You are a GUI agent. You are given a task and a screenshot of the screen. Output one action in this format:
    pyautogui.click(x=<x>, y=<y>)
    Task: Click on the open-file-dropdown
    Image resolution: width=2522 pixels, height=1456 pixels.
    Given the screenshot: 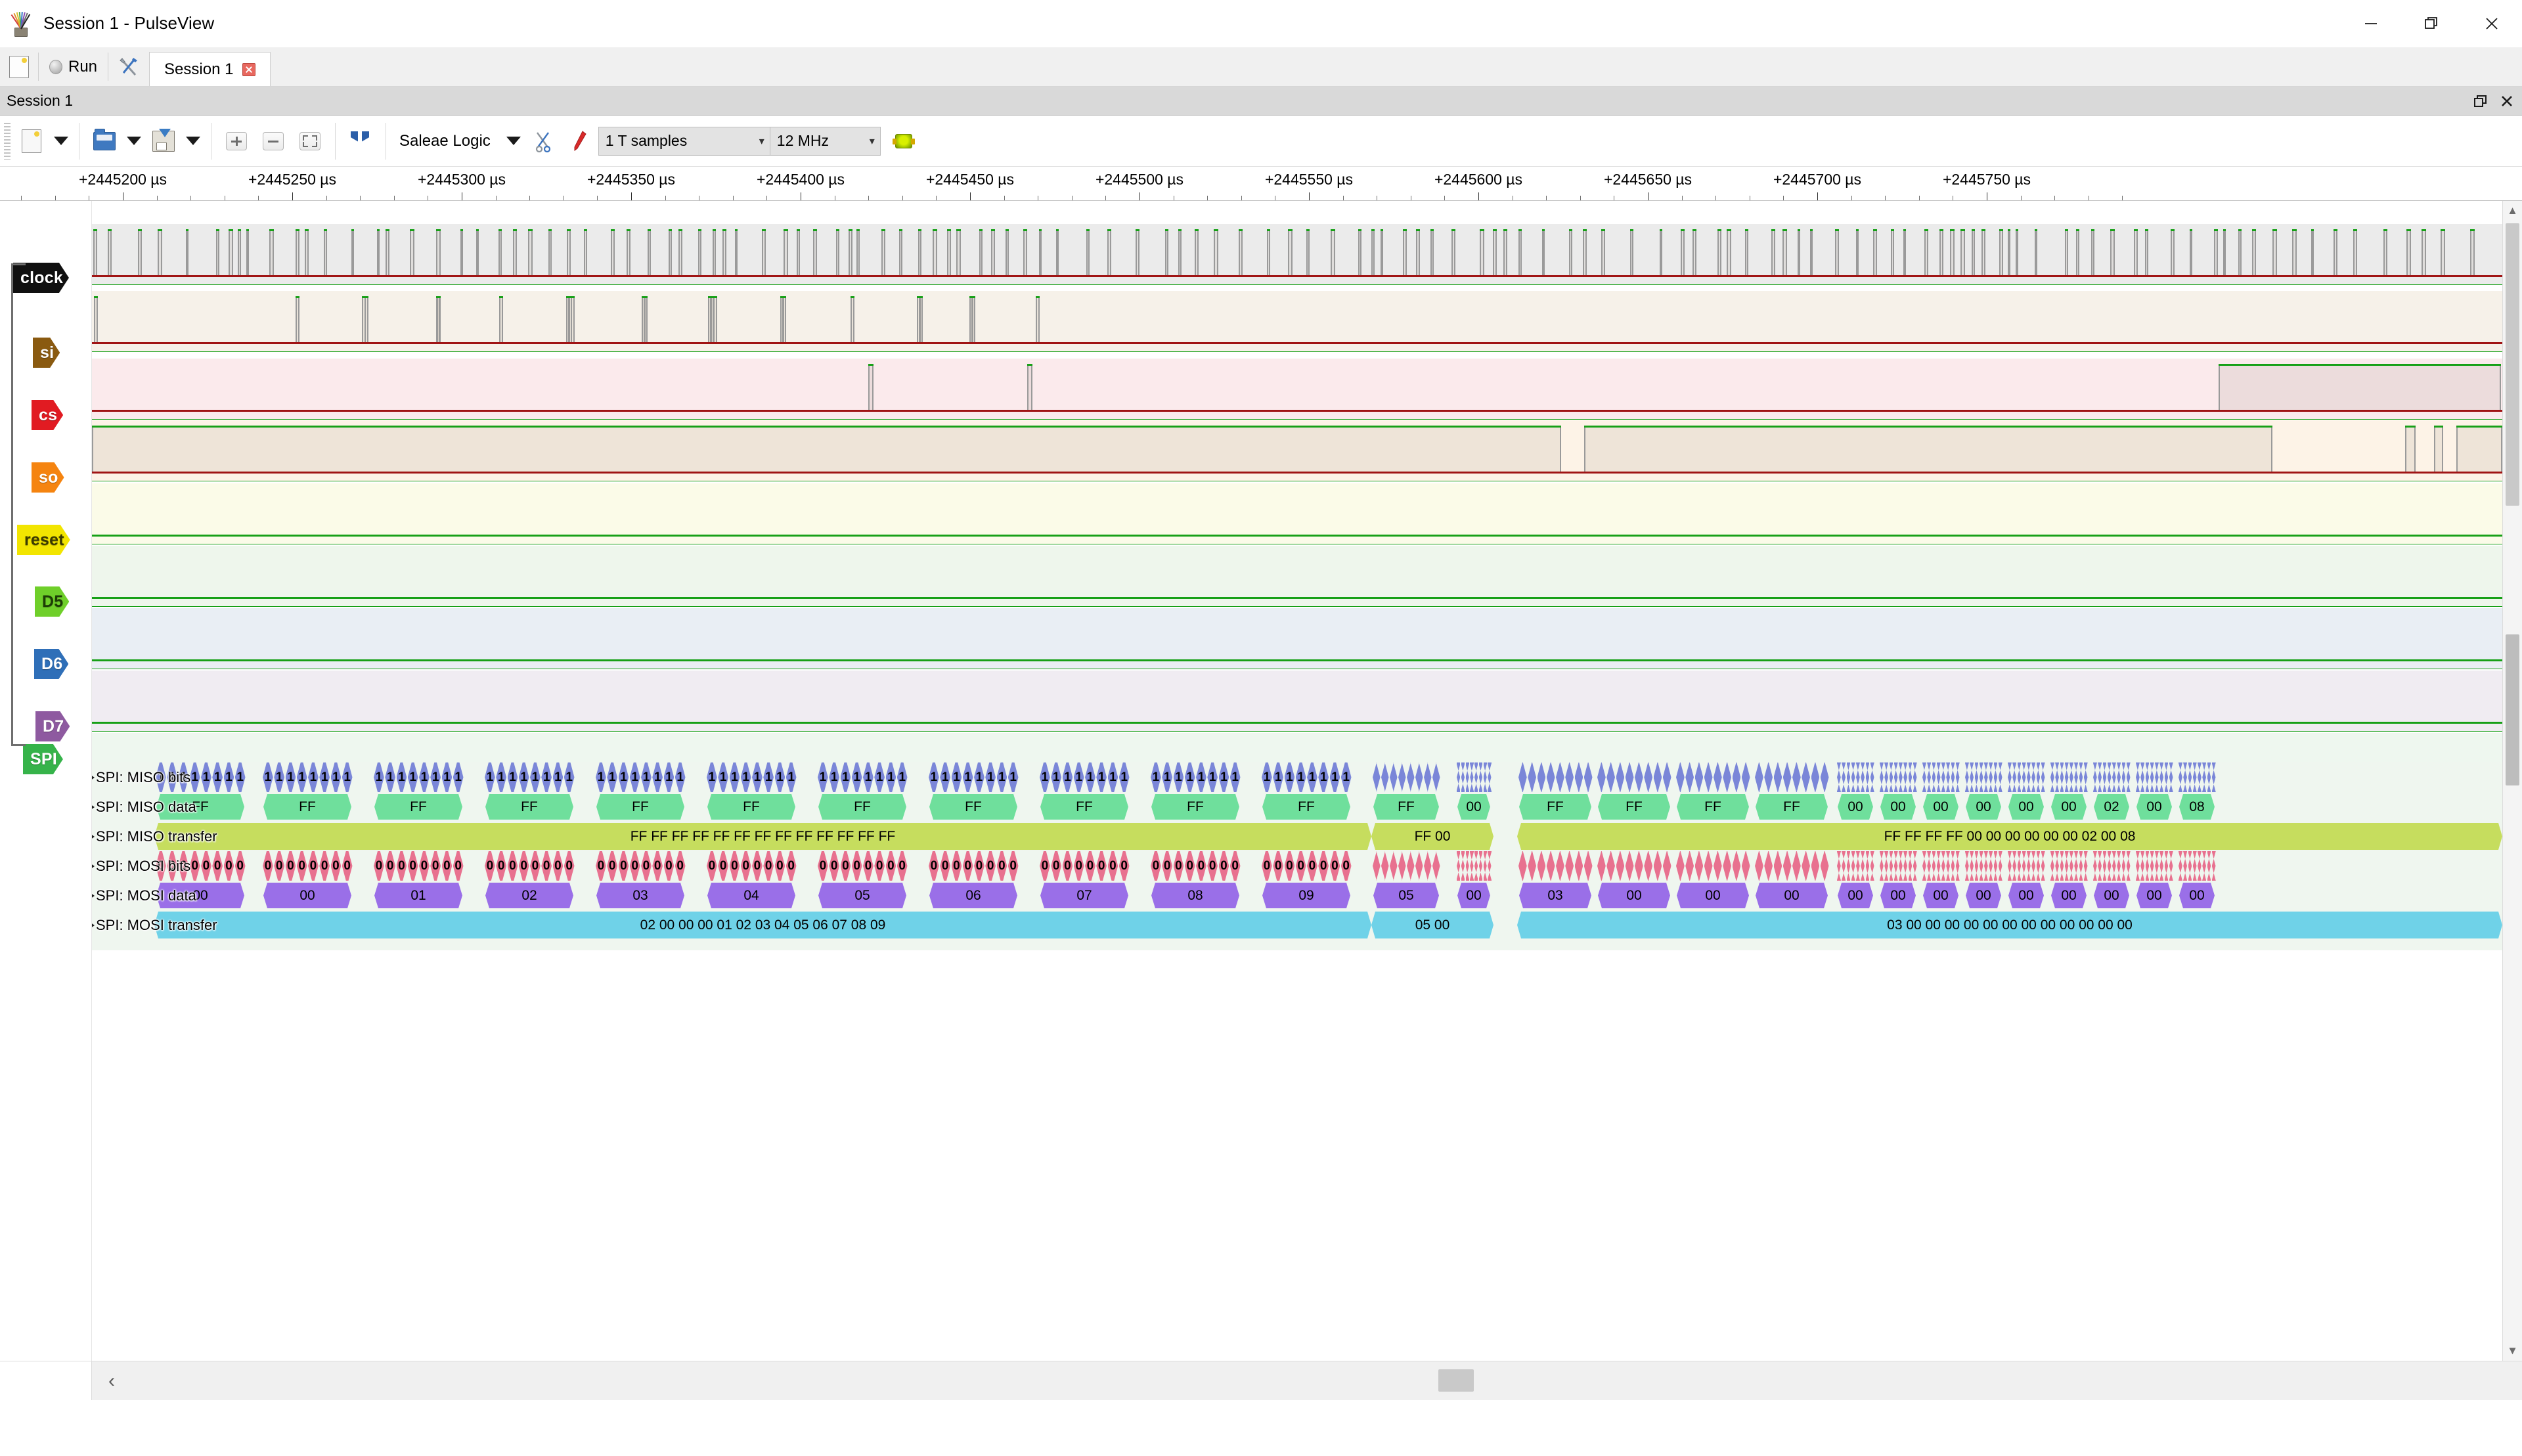 What is the action you would take?
    pyautogui.click(x=134, y=141)
    